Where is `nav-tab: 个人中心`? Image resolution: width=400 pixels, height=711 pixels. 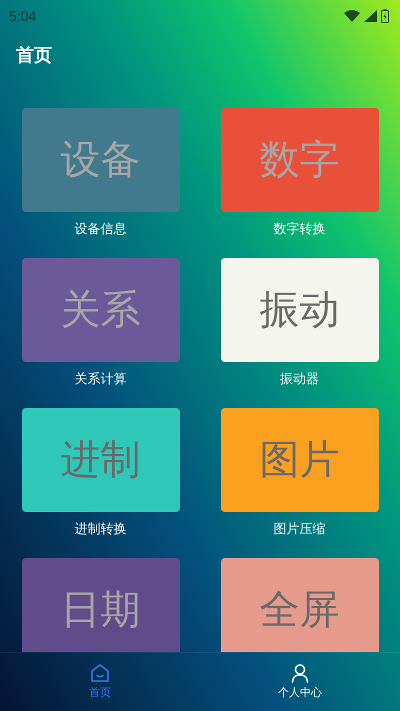 nav-tab: 个人中心 is located at coordinates (300, 682).